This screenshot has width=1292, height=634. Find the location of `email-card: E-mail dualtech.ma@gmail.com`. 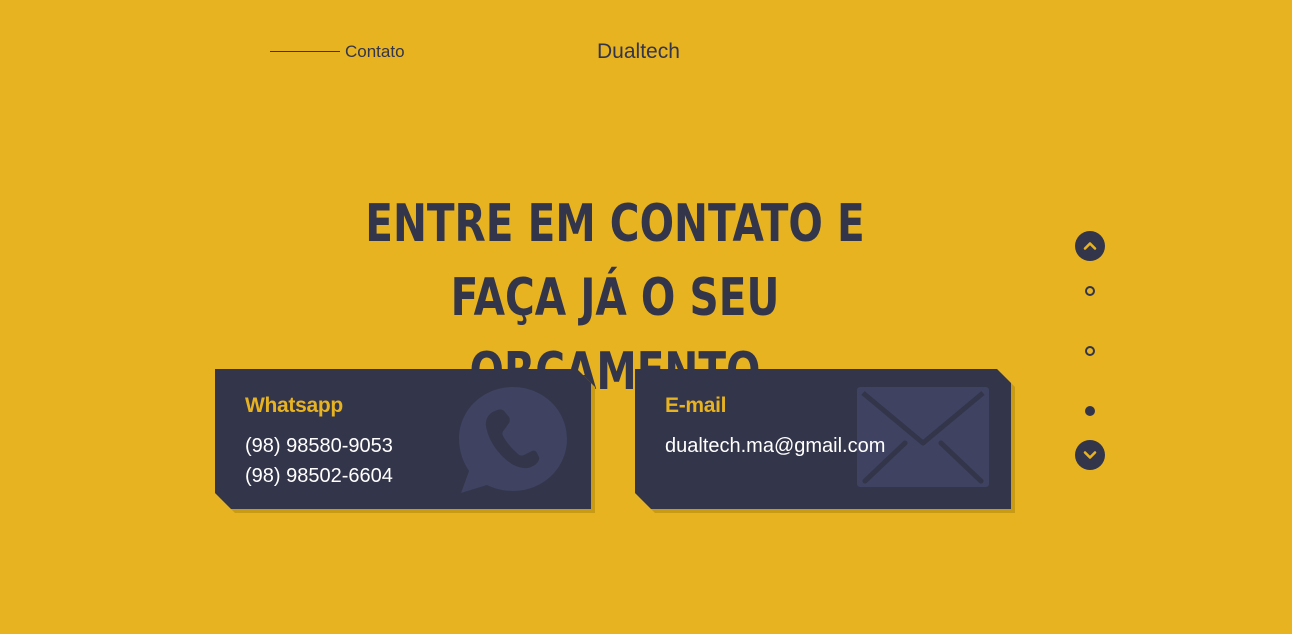

email-card: E-mail dualtech.ma@gmail.com is located at coordinates (823, 439).